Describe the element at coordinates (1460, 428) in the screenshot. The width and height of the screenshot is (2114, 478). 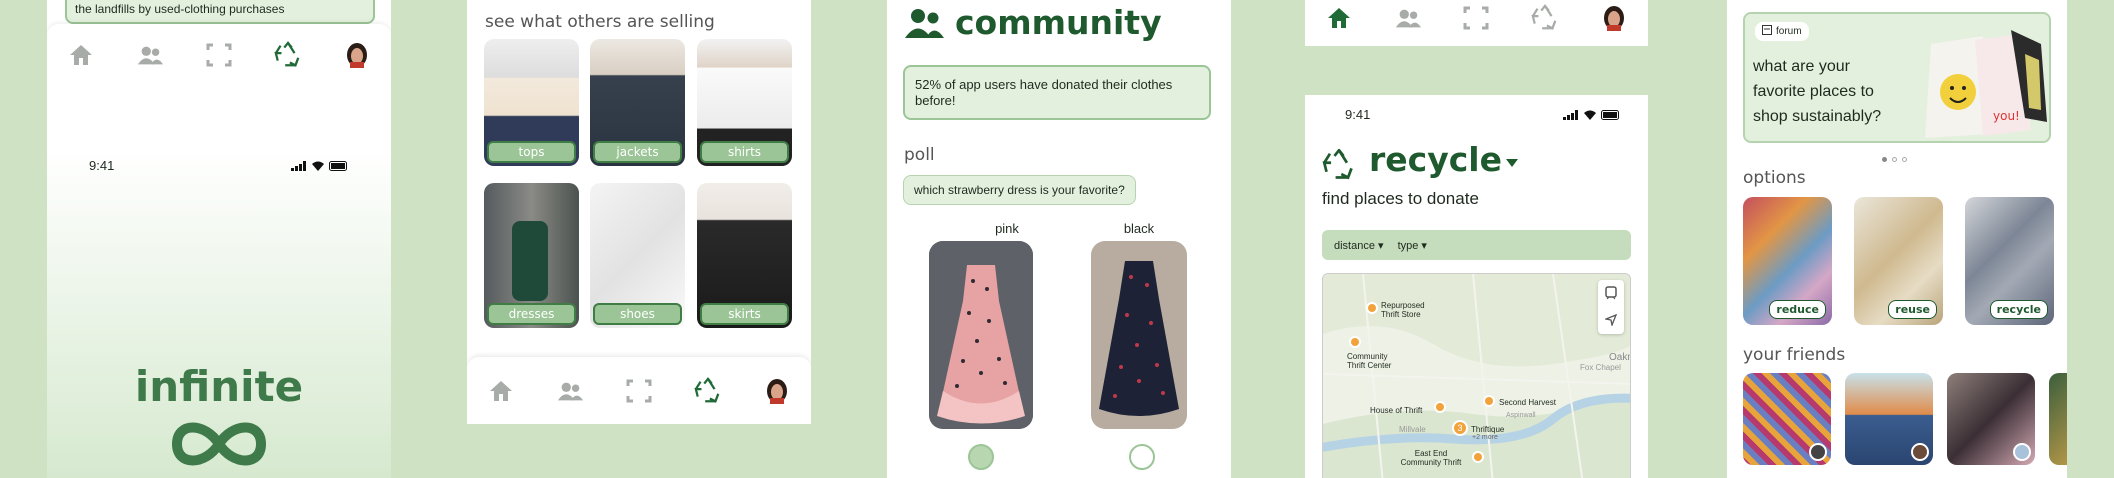
I see `map-cluster-pin: 3` at that location.